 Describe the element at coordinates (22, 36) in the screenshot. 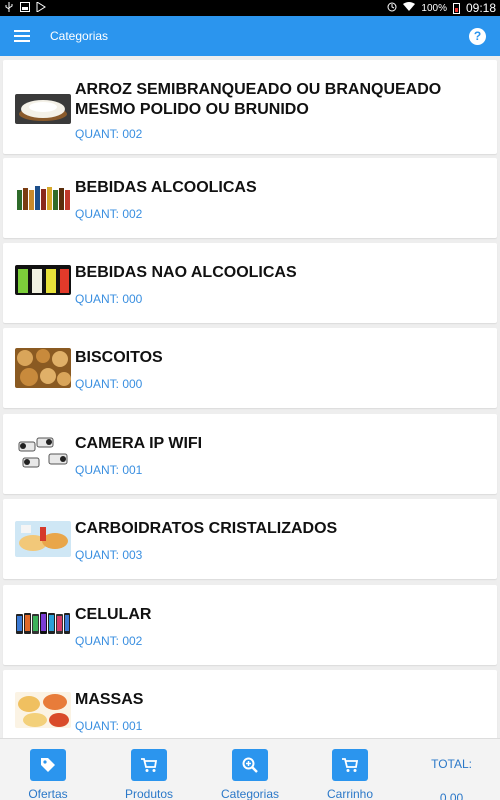

I see `menu-icon` at that location.